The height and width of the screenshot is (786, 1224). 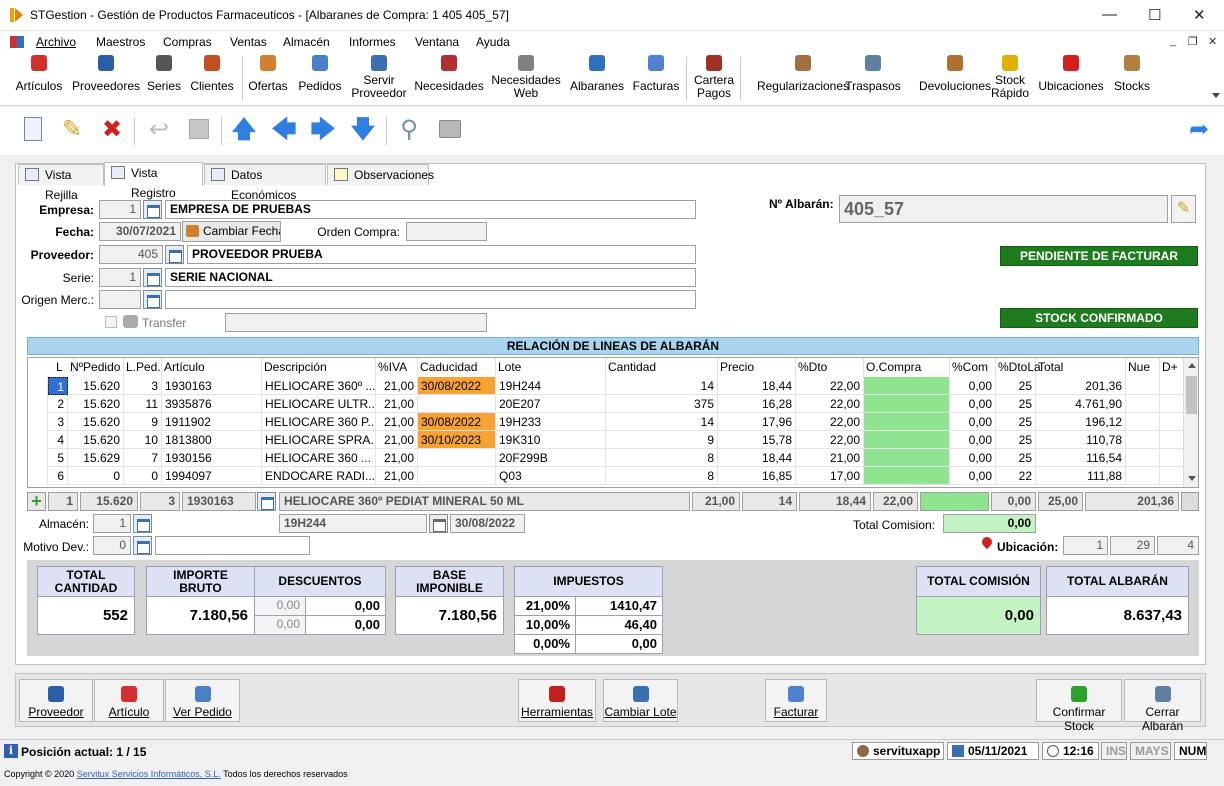 What do you see at coordinates (662, 422) in the screenshot?
I see `cell-cant: 14` at bounding box center [662, 422].